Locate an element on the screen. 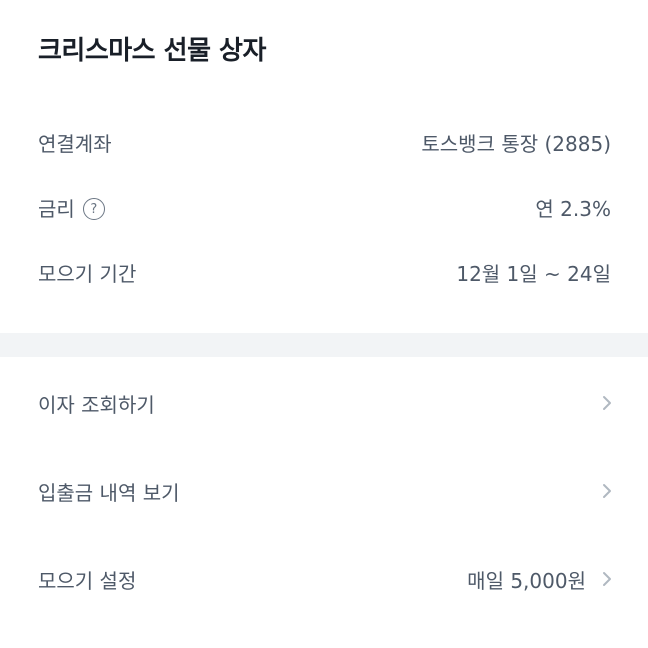 The height and width of the screenshot is (648, 648). transaction-history-button: 입출금 내역 보기 is located at coordinates (324, 491).